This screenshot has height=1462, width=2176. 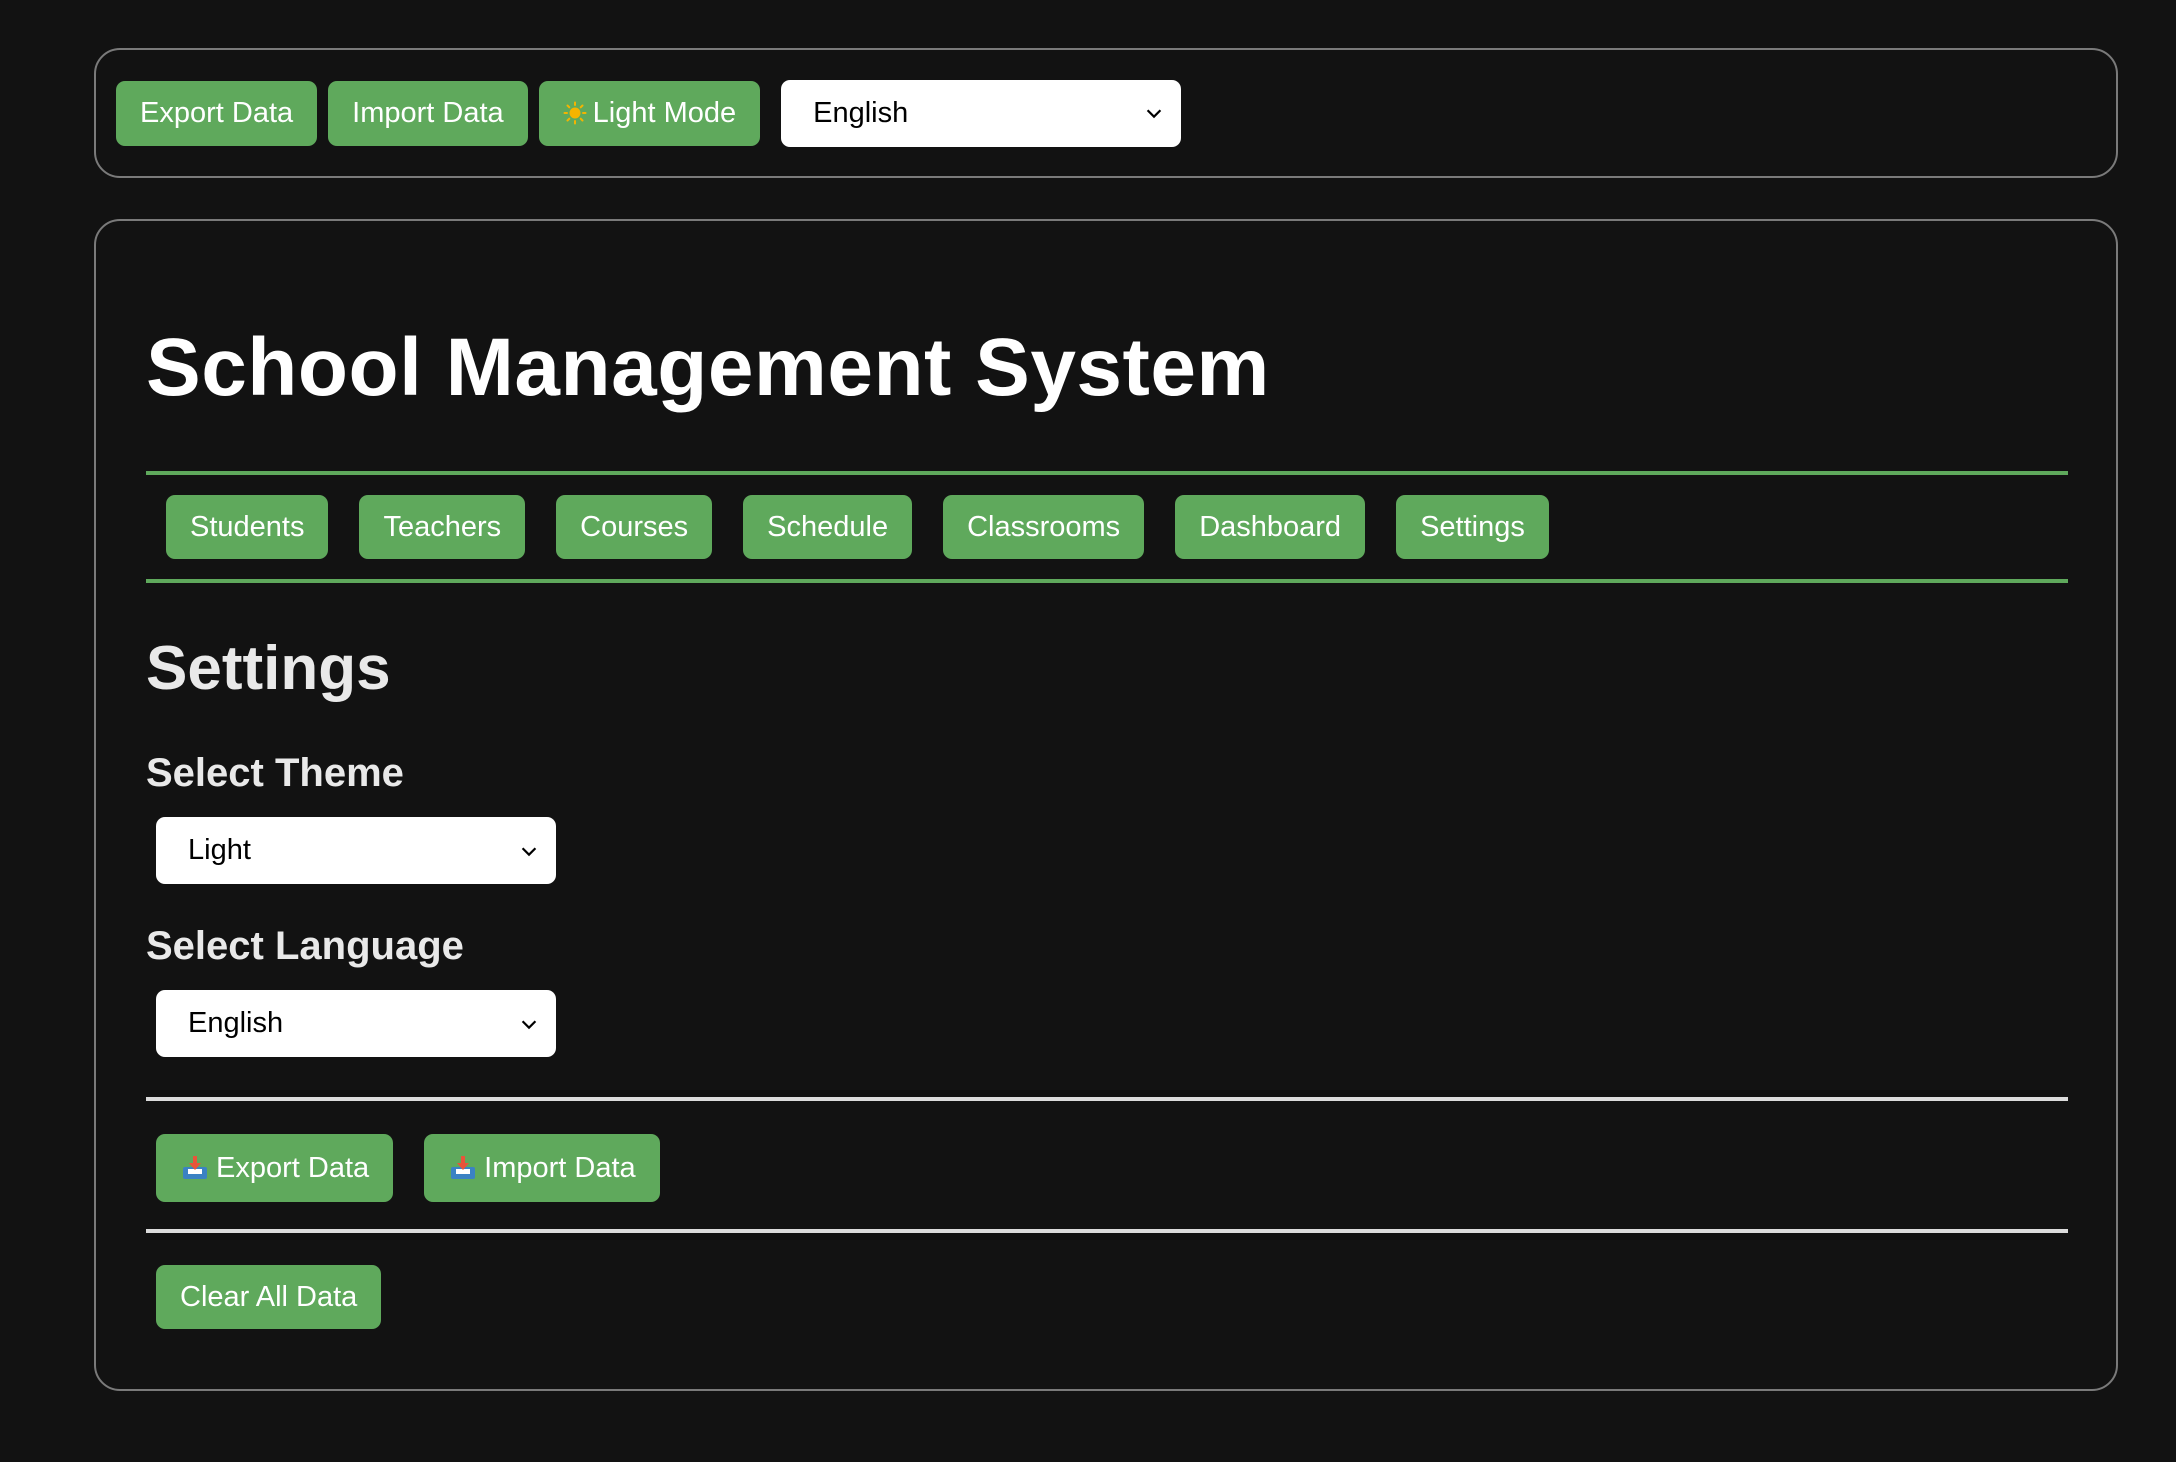 What do you see at coordinates (575, 113) in the screenshot?
I see `sun-icon` at bounding box center [575, 113].